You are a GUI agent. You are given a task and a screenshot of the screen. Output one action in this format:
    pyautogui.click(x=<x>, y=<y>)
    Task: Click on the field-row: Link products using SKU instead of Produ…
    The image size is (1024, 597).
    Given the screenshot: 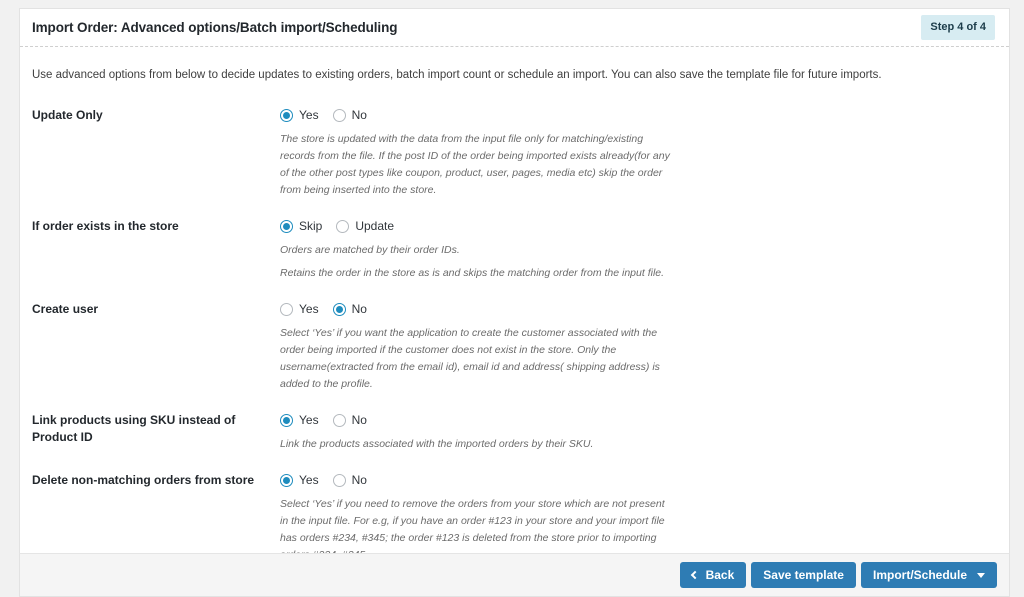 What is the action you would take?
    pyautogui.click(x=514, y=432)
    